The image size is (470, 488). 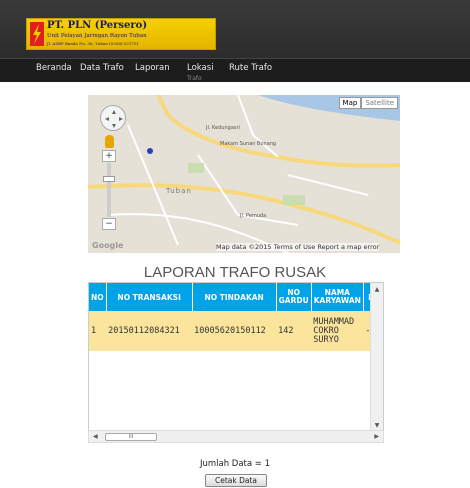 What do you see at coordinates (235, 464) in the screenshot?
I see `data-count: Jumlah Data = 1` at bounding box center [235, 464].